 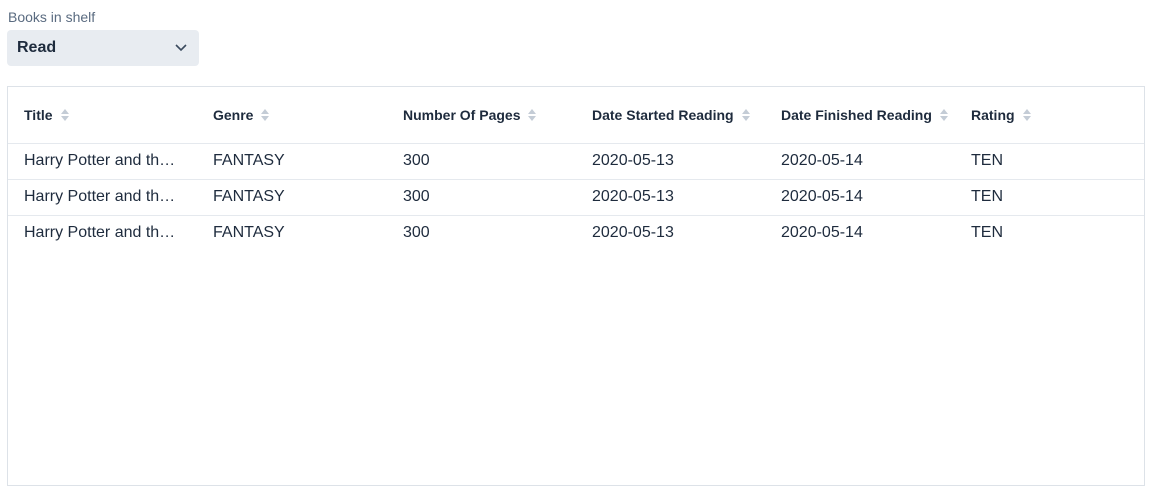 I want to click on column-header-label: Rating, so click(x=993, y=115).